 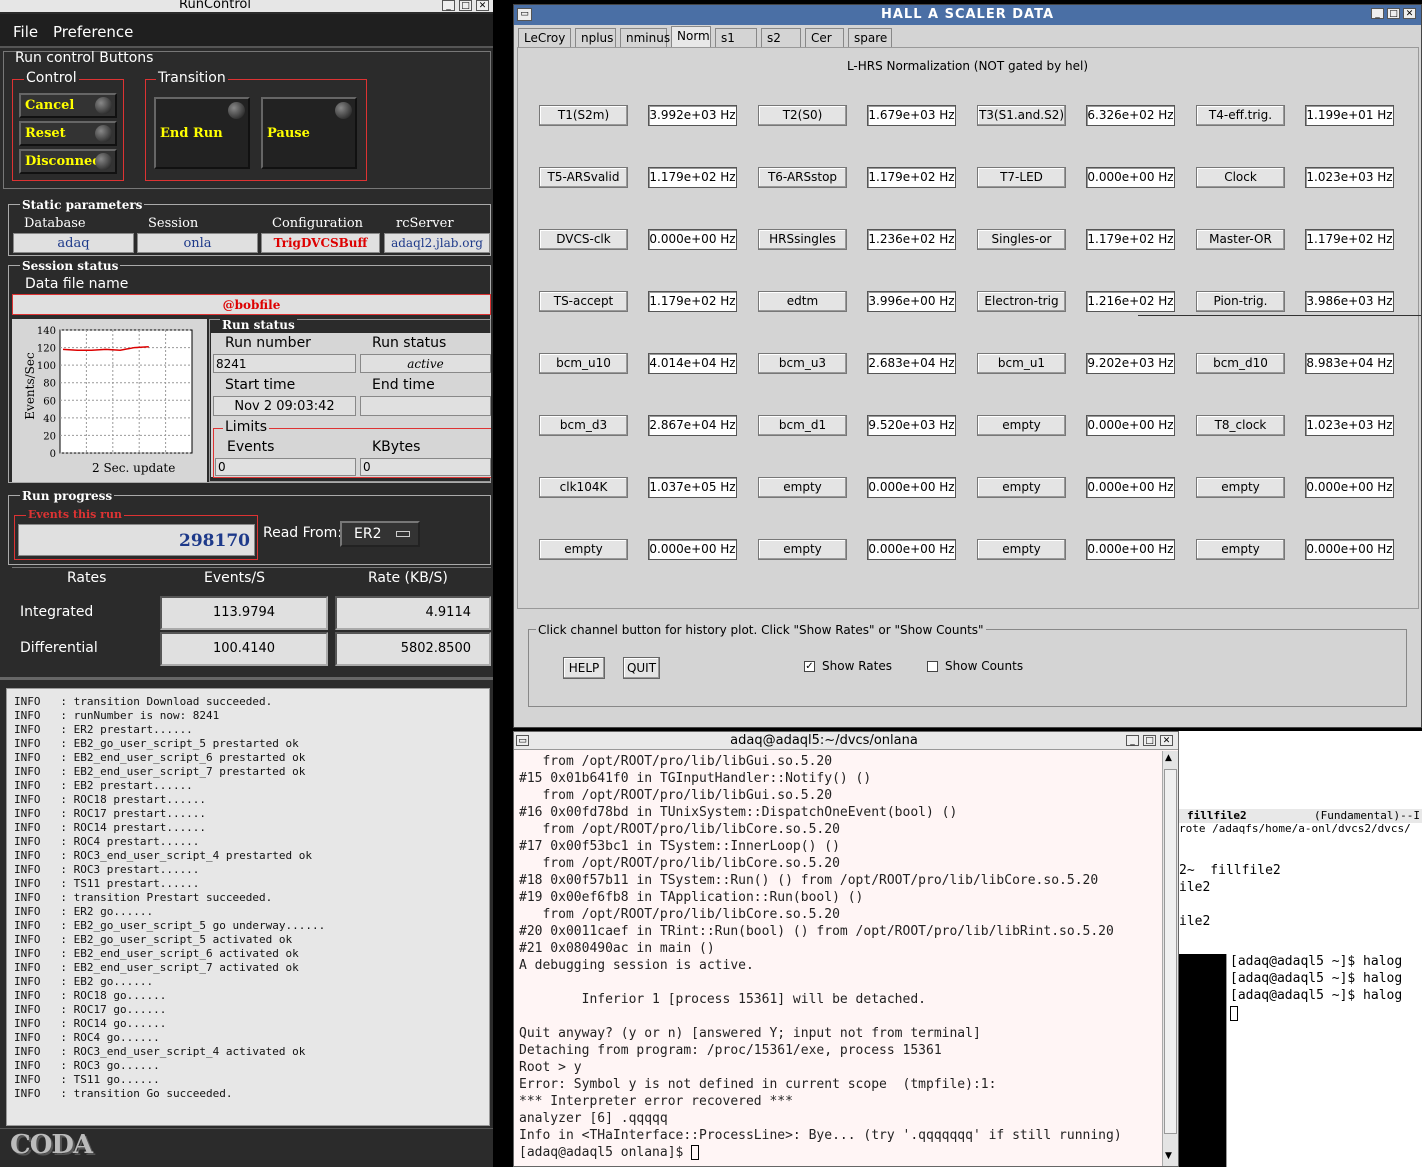 What do you see at coordinates (583, 239) in the screenshot?
I see `channel-button: DVCS-clk` at bounding box center [583, 239].